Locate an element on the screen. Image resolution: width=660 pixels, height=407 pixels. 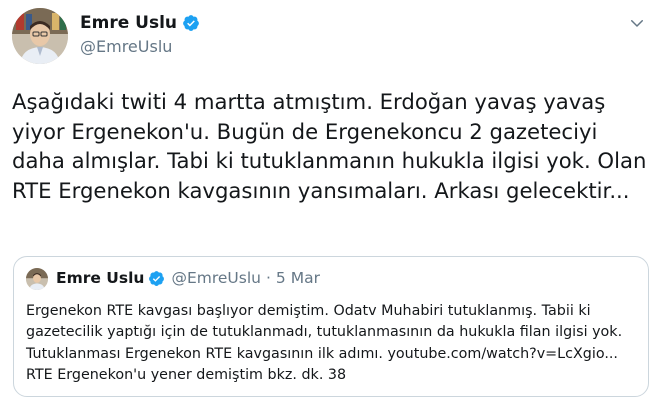
quoted-author-avatar is located at coordinates (37, 279).